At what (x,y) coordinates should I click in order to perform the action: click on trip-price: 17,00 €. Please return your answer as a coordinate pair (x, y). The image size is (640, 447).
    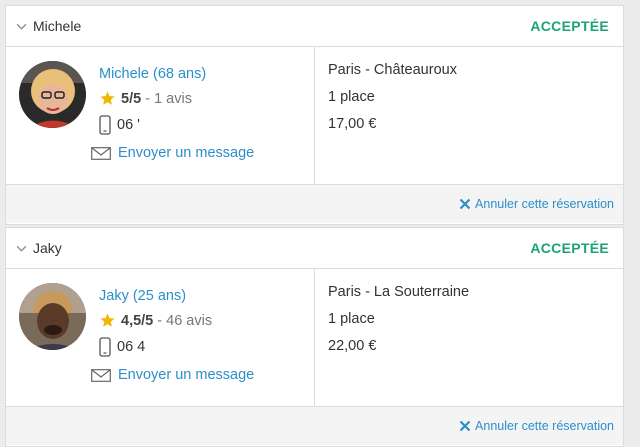
    Looking at the image, I should click on (352, 124).